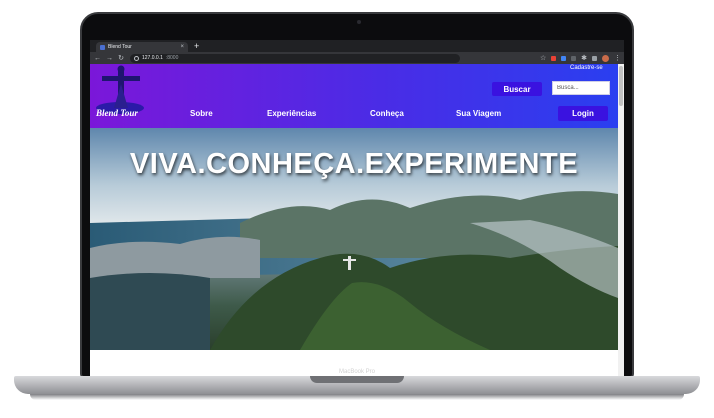 The width and height of the screenshot is (714, 418). Describe the element at coordinates (102, 47) in the screenshot. I see `favicon-icon` at that location.